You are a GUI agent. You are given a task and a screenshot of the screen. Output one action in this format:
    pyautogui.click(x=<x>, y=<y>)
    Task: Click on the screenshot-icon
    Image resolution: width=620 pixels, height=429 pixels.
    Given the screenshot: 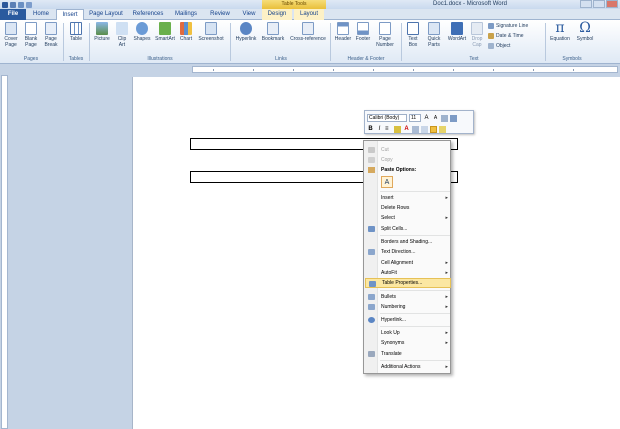 What is the action you would take?
    pyautogui.click(x=211, y=28)
    